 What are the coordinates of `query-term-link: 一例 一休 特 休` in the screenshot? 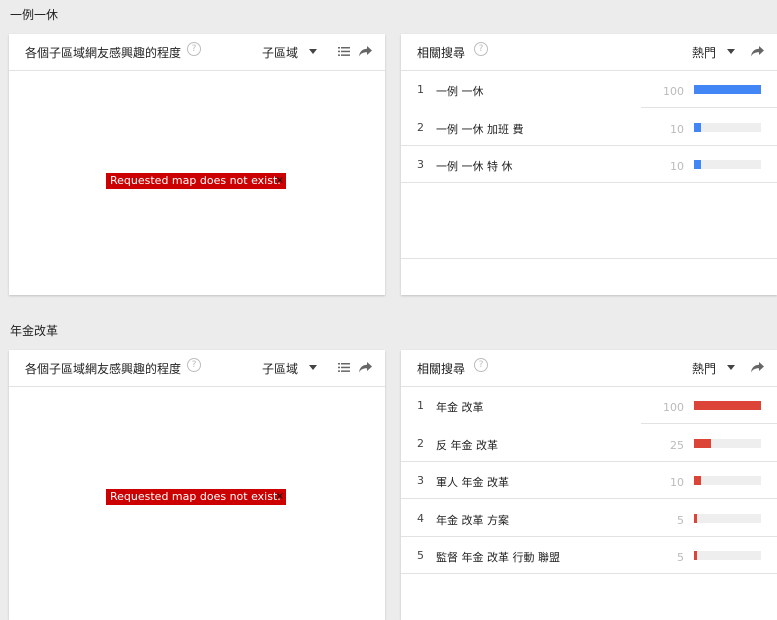 It's located at (474, 166).